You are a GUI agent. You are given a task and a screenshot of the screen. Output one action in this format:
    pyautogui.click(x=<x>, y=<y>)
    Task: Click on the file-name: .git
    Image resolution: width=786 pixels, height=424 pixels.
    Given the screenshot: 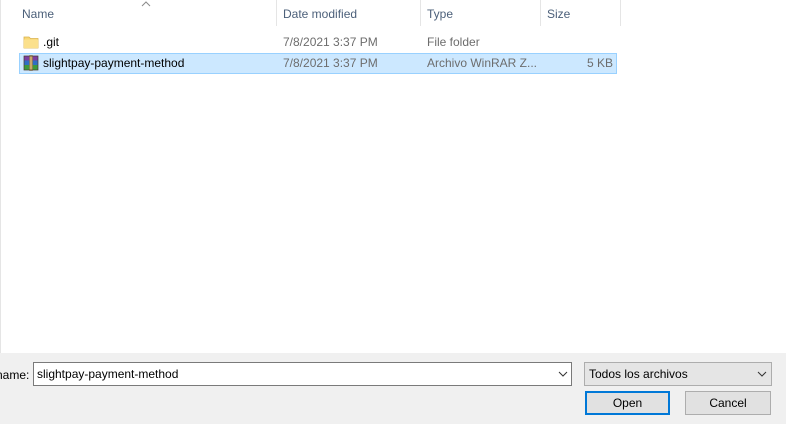 What is the action you would take?
    pyautogui.click(x=51, y=42)
    